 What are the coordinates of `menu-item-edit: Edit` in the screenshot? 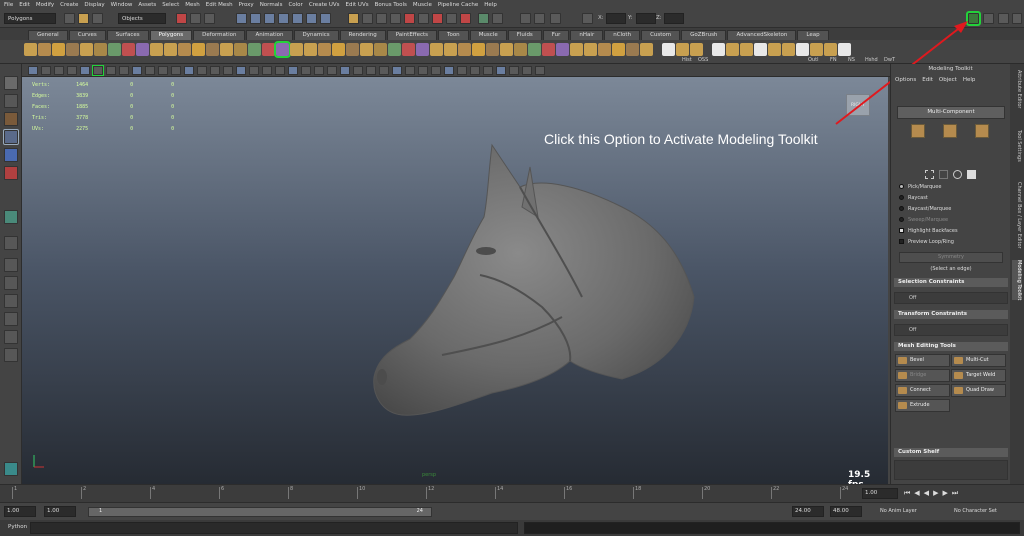 It's located at (24, 5).